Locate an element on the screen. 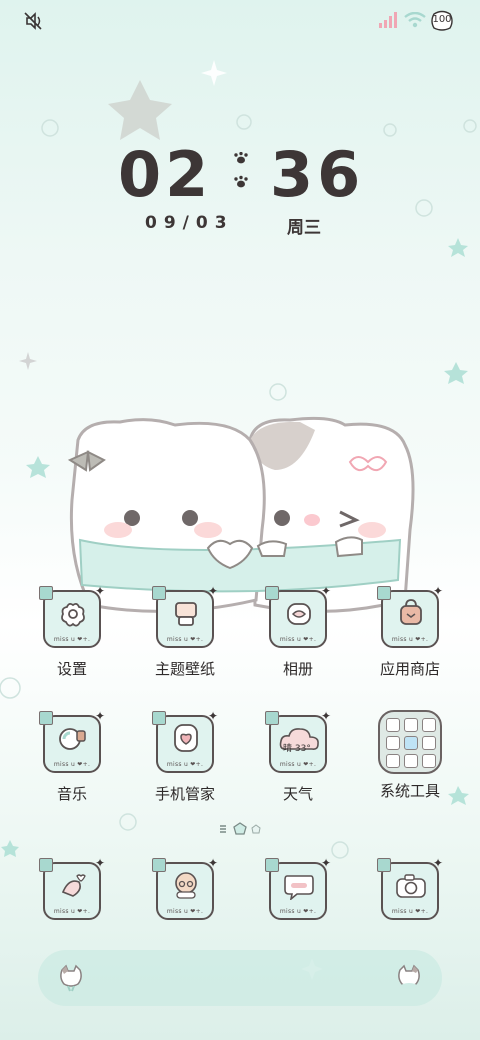 The image size is (480, 1040). app-shortcut-2: ✦ miss u ❤+. is located at coordinates (185, 888).